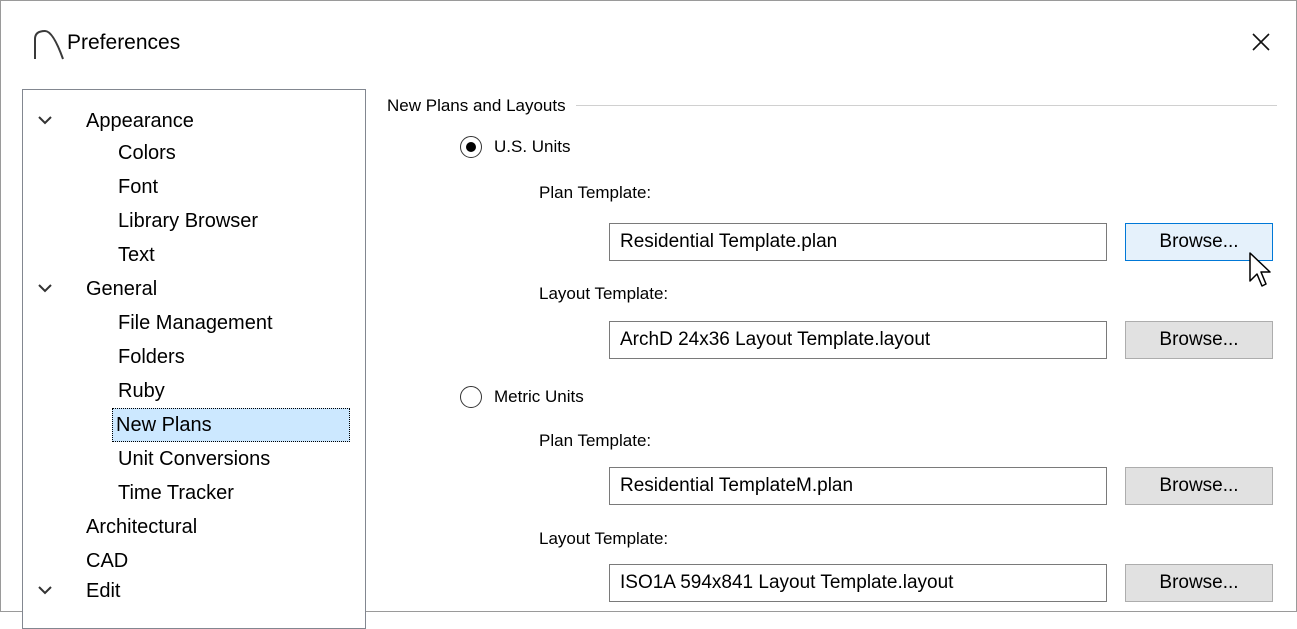 The image size is (1297, 629). I want to click on us-plan-template-input, so click(858, 242).